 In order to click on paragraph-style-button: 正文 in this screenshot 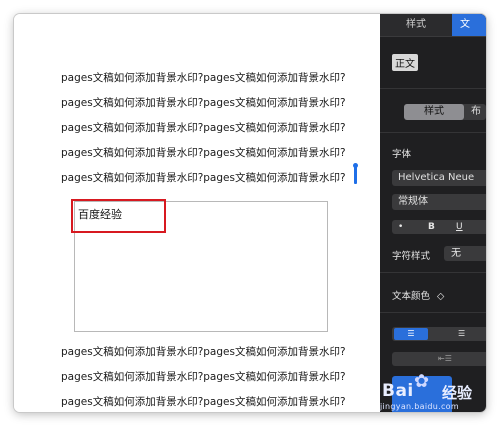, I will do `click(405, 62)`.